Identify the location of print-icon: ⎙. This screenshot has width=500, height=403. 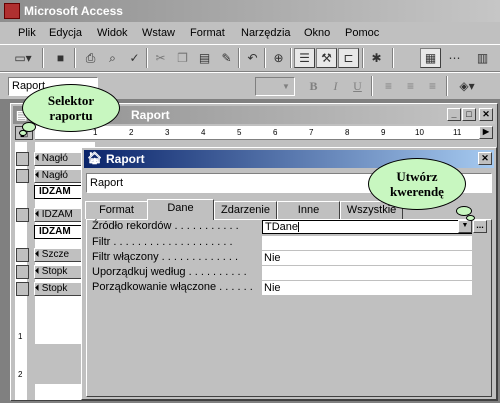
(90, 58).